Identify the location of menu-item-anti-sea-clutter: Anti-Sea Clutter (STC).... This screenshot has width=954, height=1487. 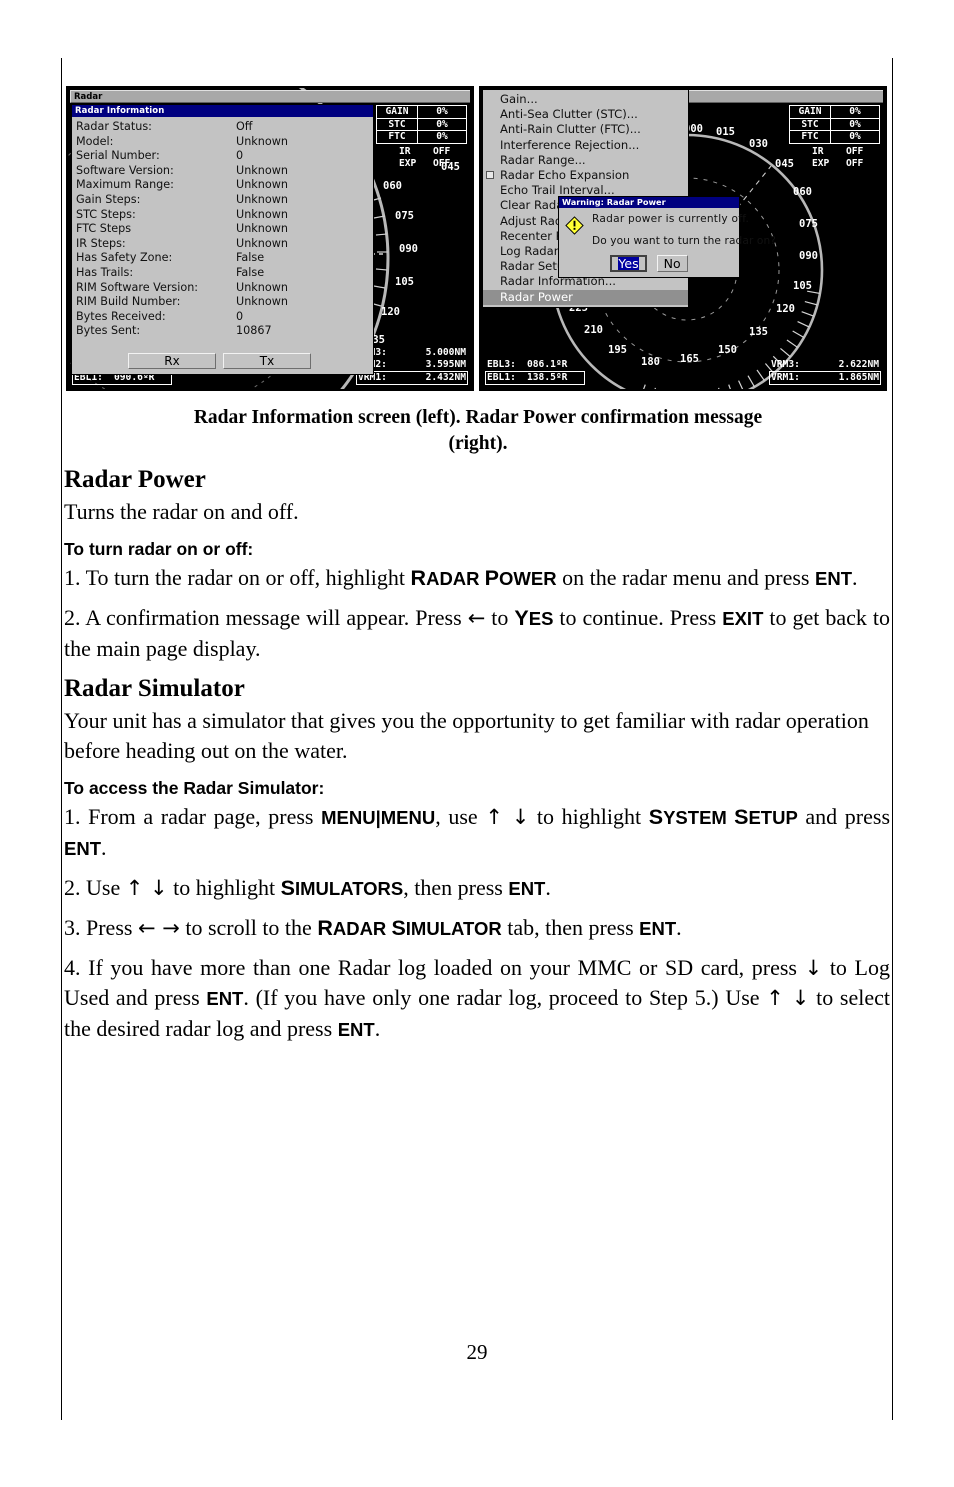
(585, 114).